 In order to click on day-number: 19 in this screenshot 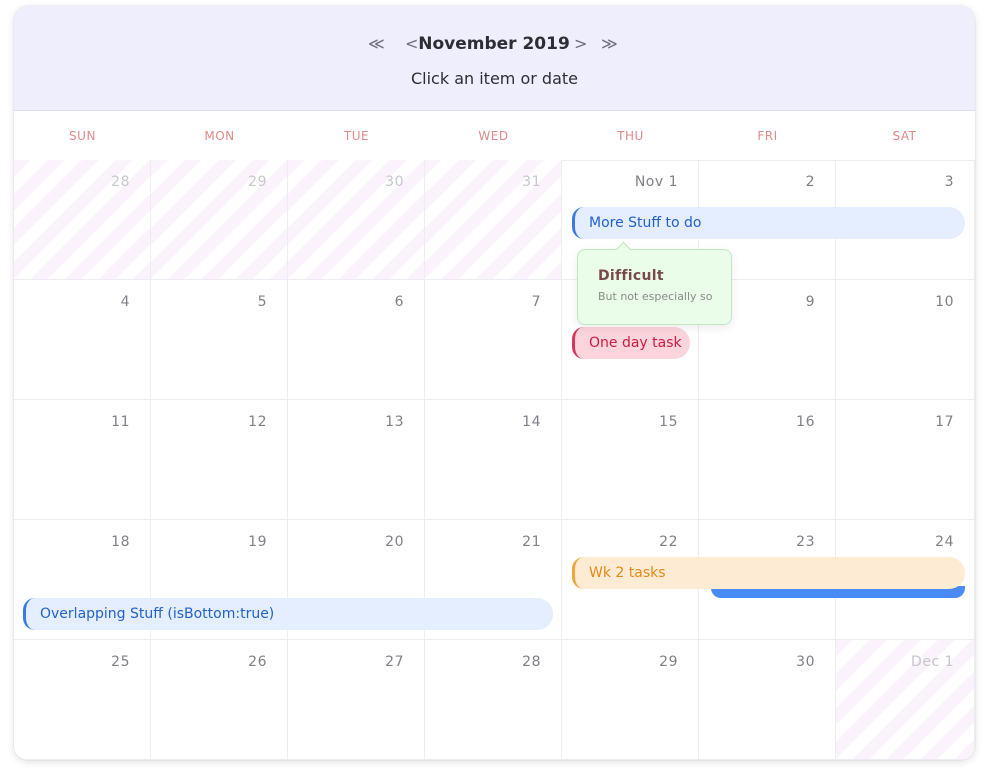, I will do `click(257, 542)`.